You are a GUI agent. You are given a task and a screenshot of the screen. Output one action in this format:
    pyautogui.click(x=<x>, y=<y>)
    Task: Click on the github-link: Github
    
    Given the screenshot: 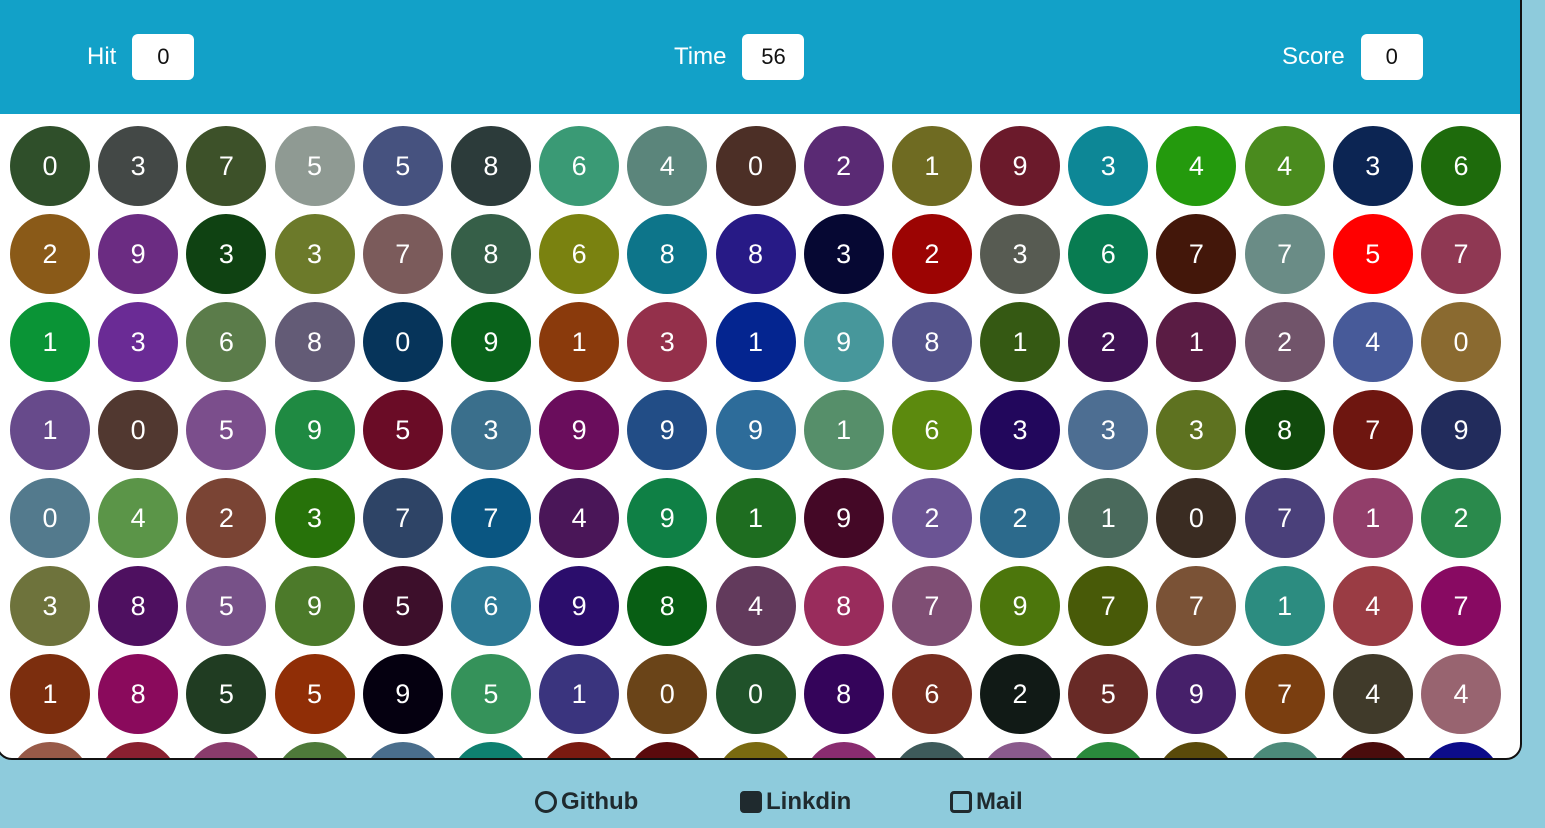 What is the action you would take?
    pyautogui.click(x=586, y=802)
    